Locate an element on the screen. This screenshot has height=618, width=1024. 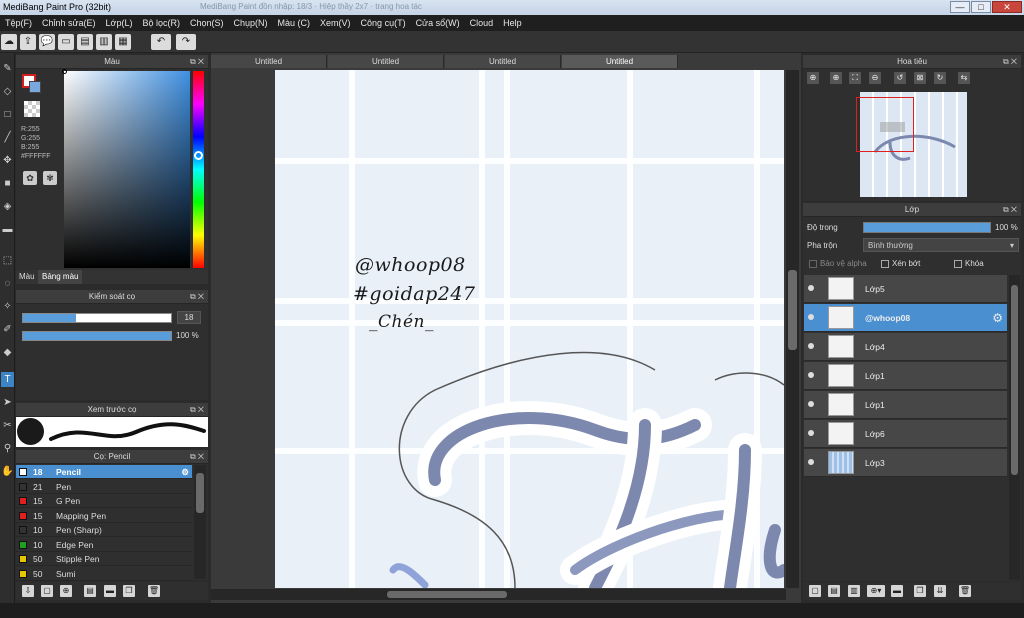
share-icon: ⇪ is located at coordinates (28, 42).